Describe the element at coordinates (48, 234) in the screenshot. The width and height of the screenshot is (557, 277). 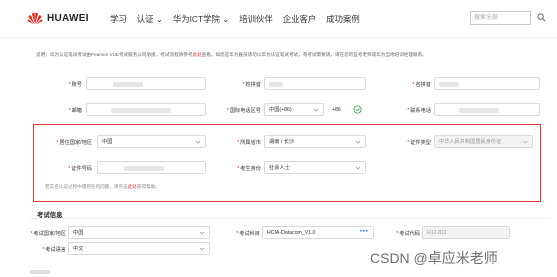
I see `exam-country-label: *考试国家/地区` at that location.